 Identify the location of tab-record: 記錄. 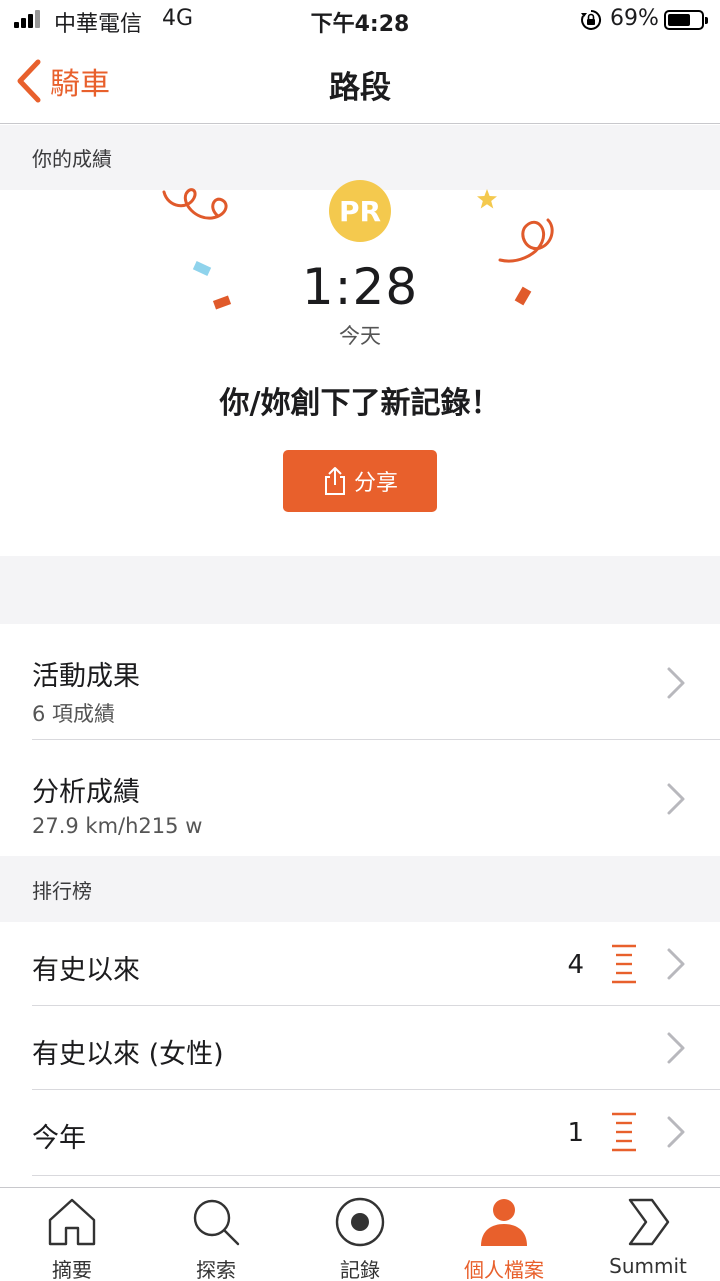
(360, 1234).